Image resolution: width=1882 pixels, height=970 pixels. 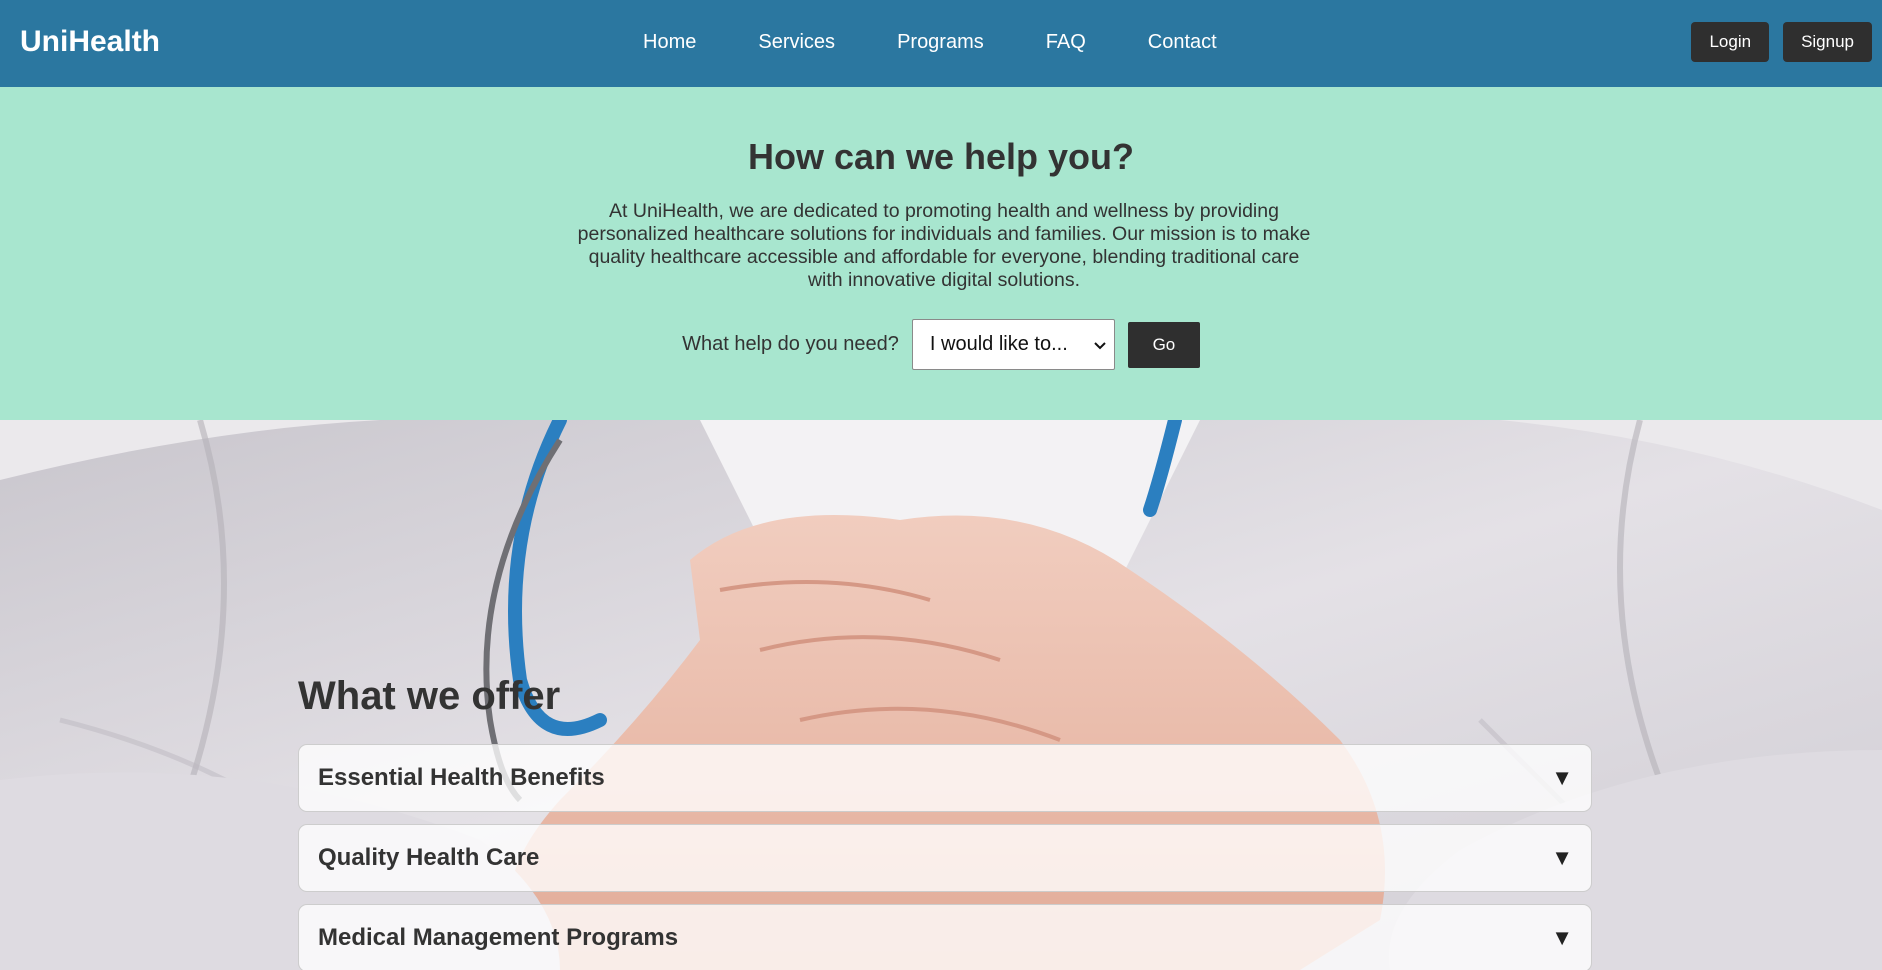 What do you see at coordinates (1730, 42) in the screenshot?
I see `login-button: Login` at bounding box center [1730, 42].